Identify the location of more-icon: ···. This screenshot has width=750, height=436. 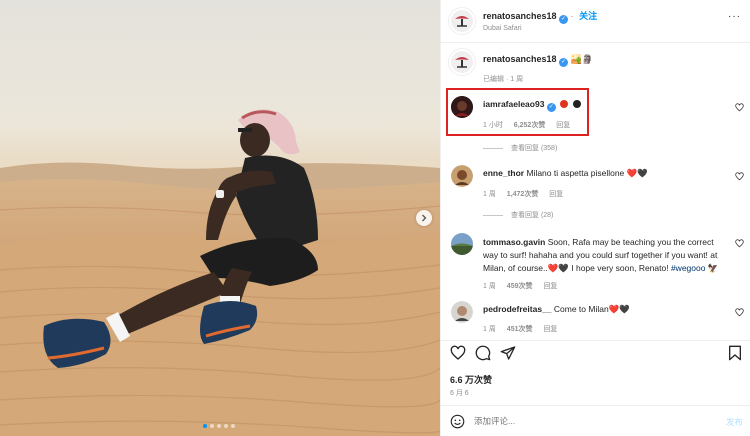
(734, 16).